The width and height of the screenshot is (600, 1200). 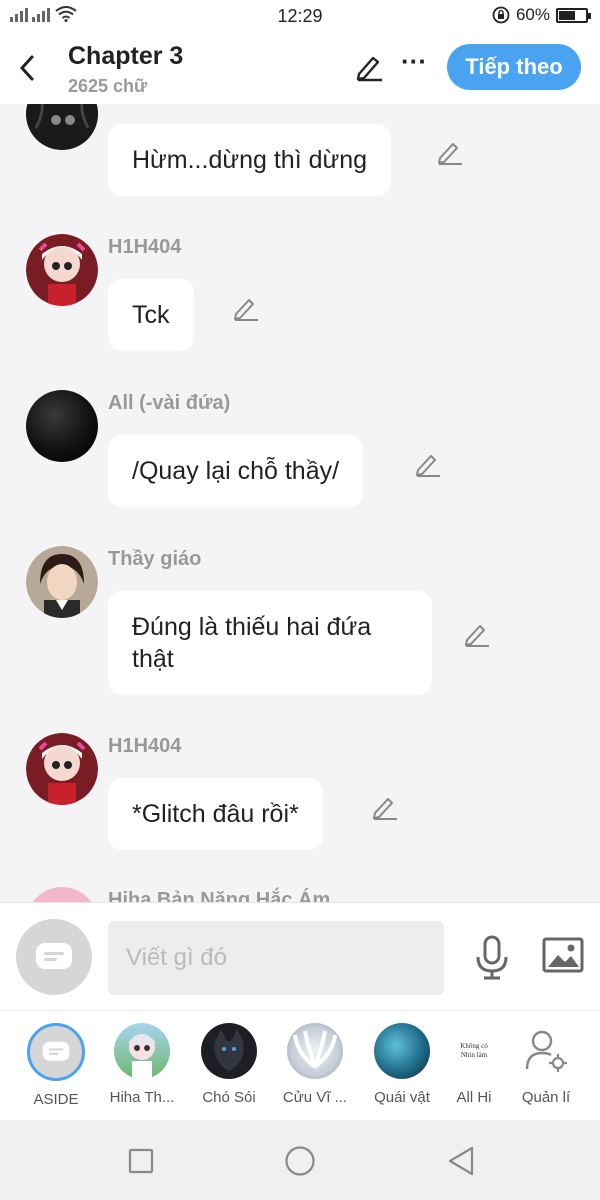 What do you see at coordinates (546, 1097) in the screenshot?
I see `character-label: Quản lí` at bounding box center [546, 1097].